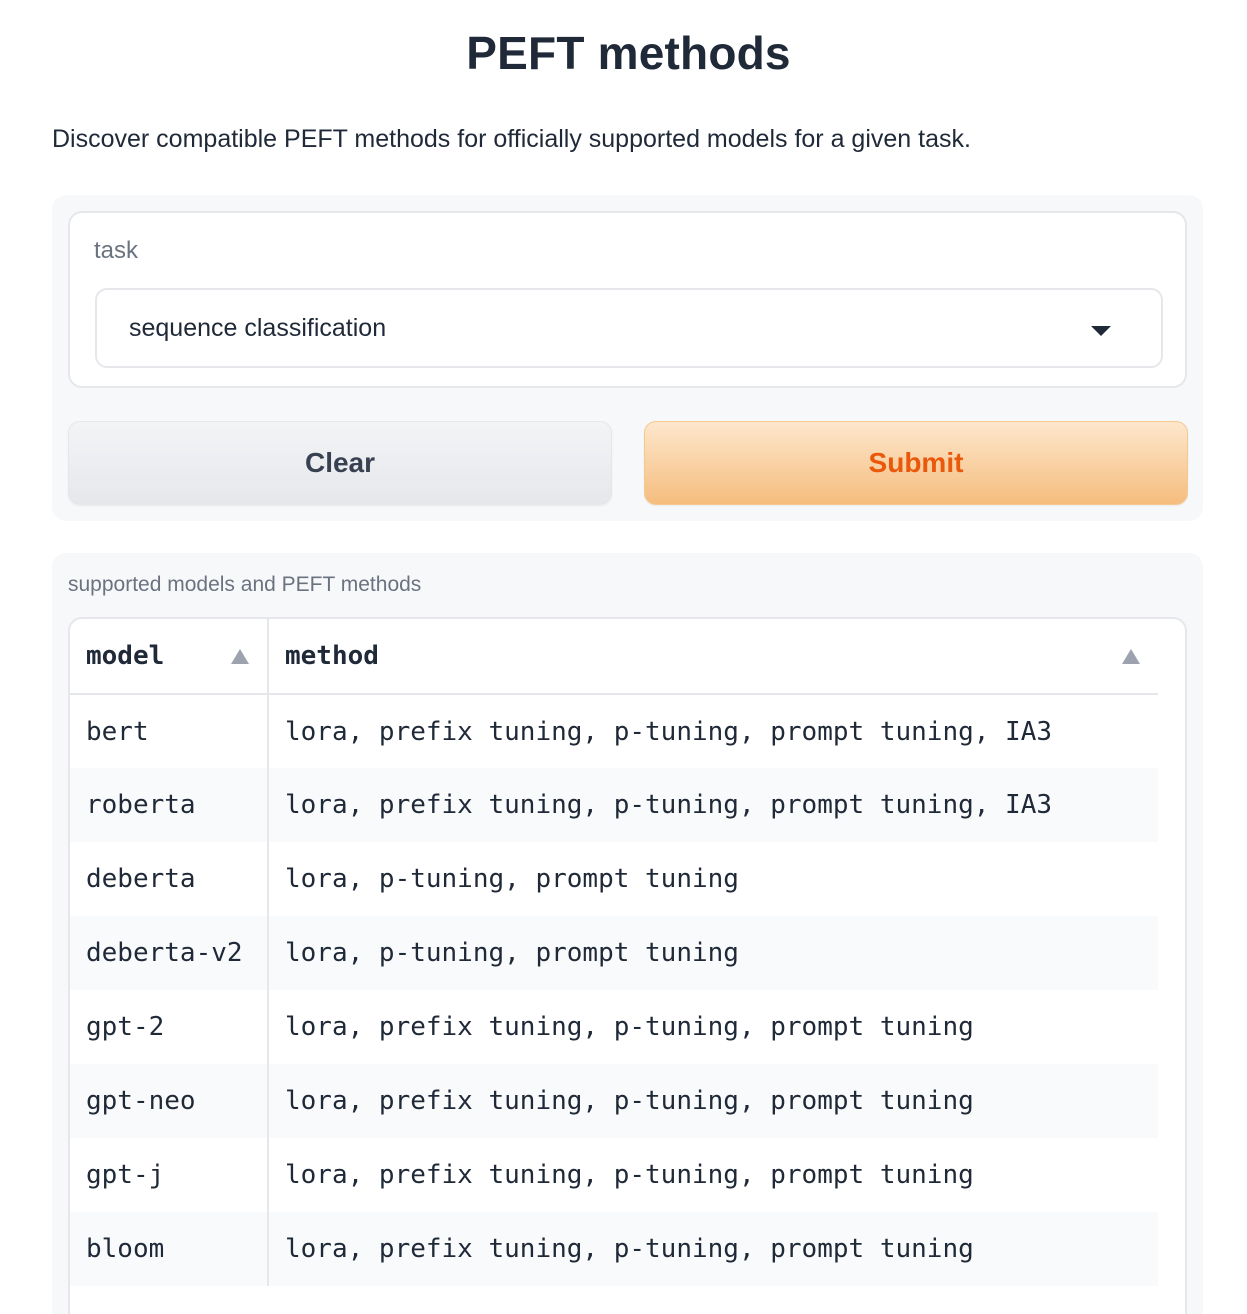 The height and width of the screenshot is (1314, 1247). Describe the element at coordinates (712, 657) in the screenshot. I see `column-header-method: method` at that location.